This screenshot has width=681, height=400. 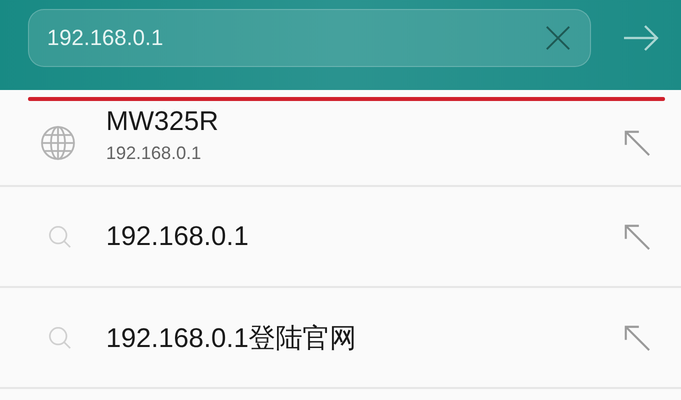 I want to click on arrow-right-icon, so click(x=641, y=38).